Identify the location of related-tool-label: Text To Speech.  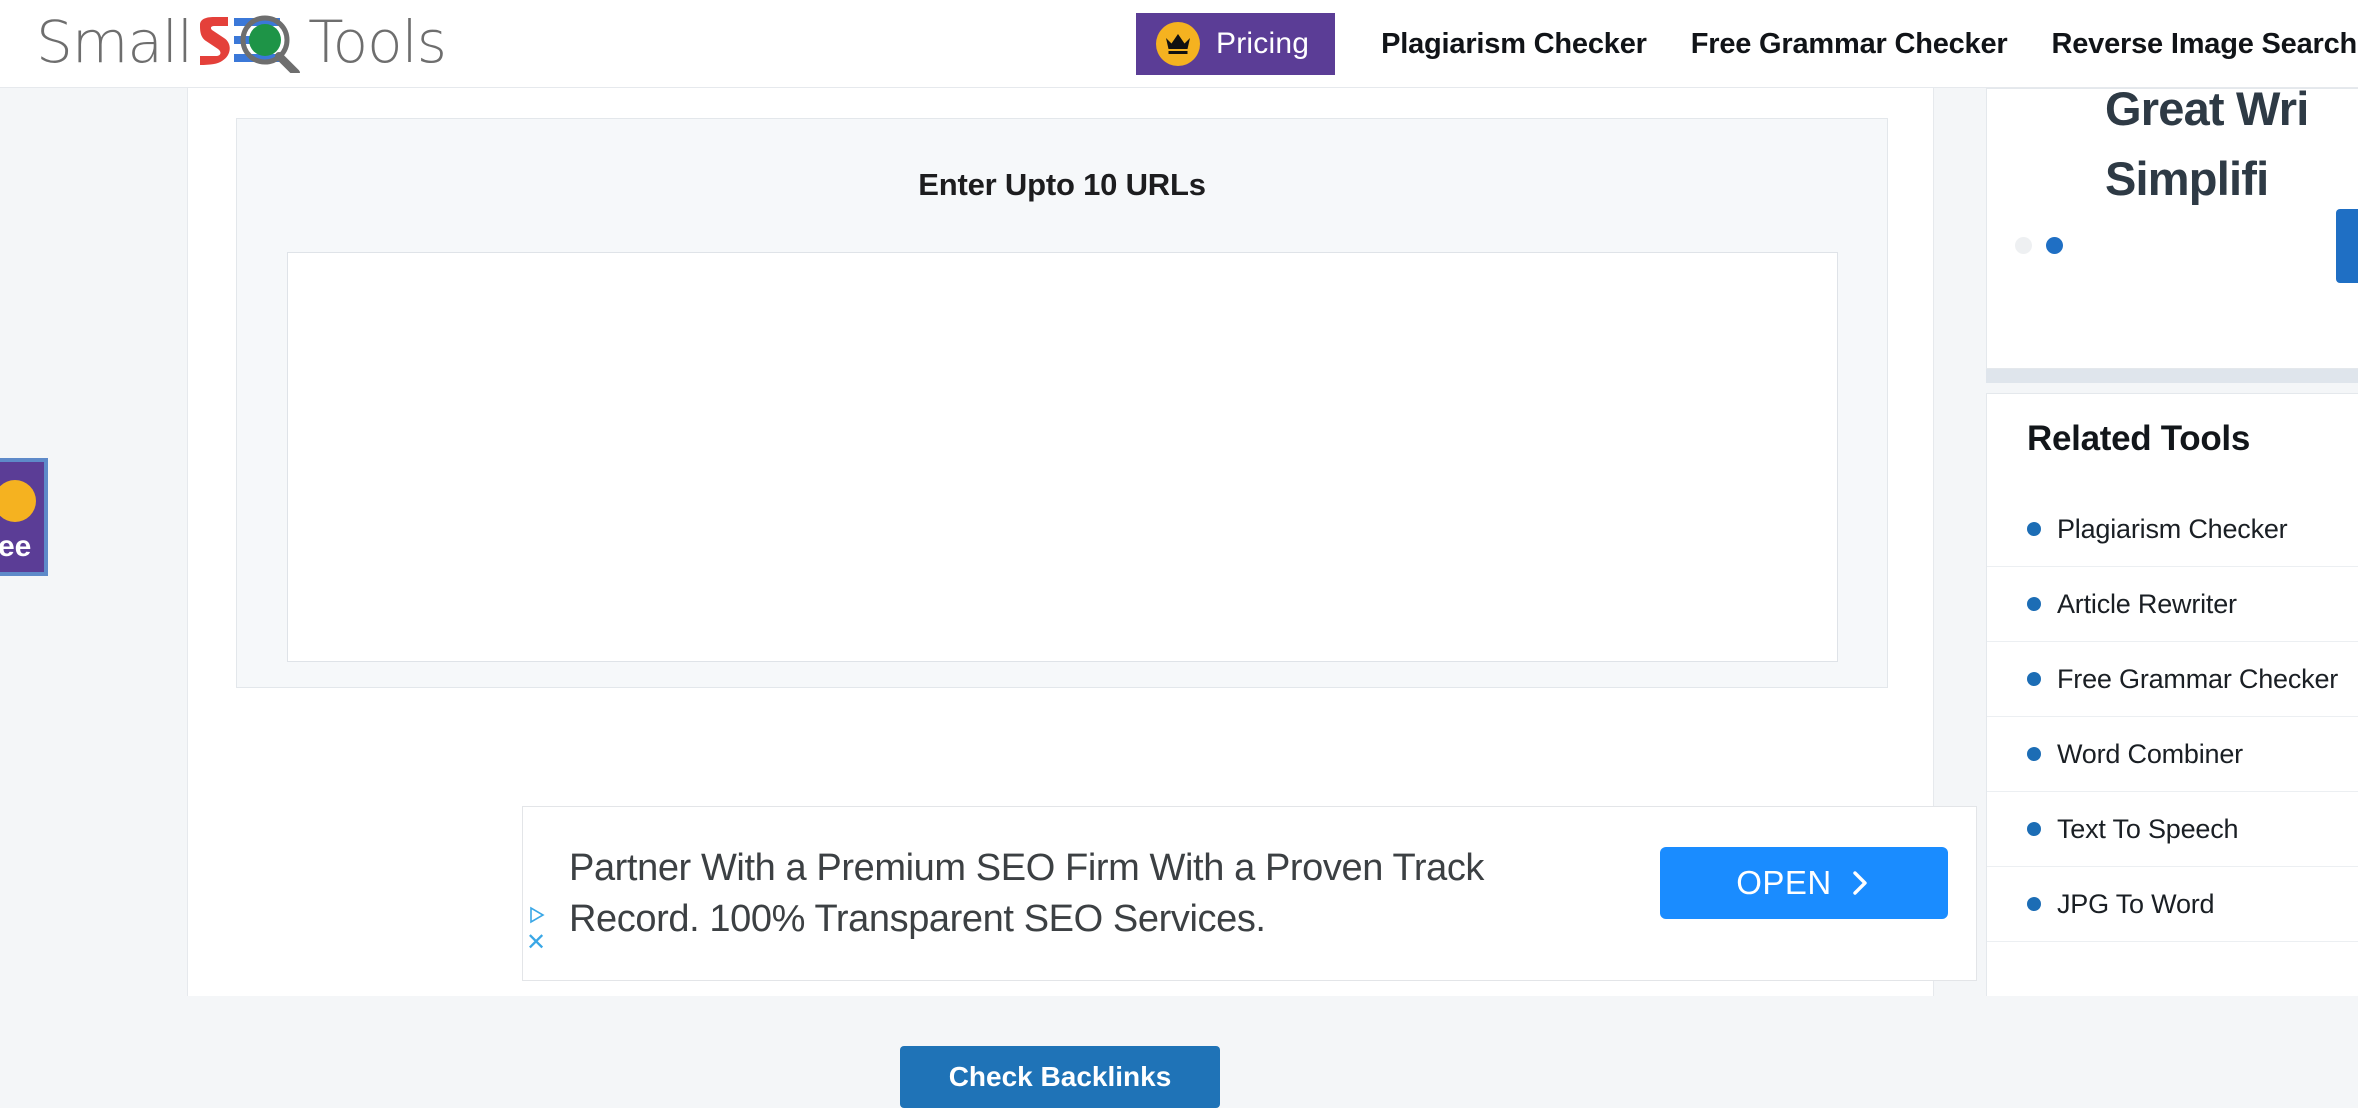
(2148, 828).